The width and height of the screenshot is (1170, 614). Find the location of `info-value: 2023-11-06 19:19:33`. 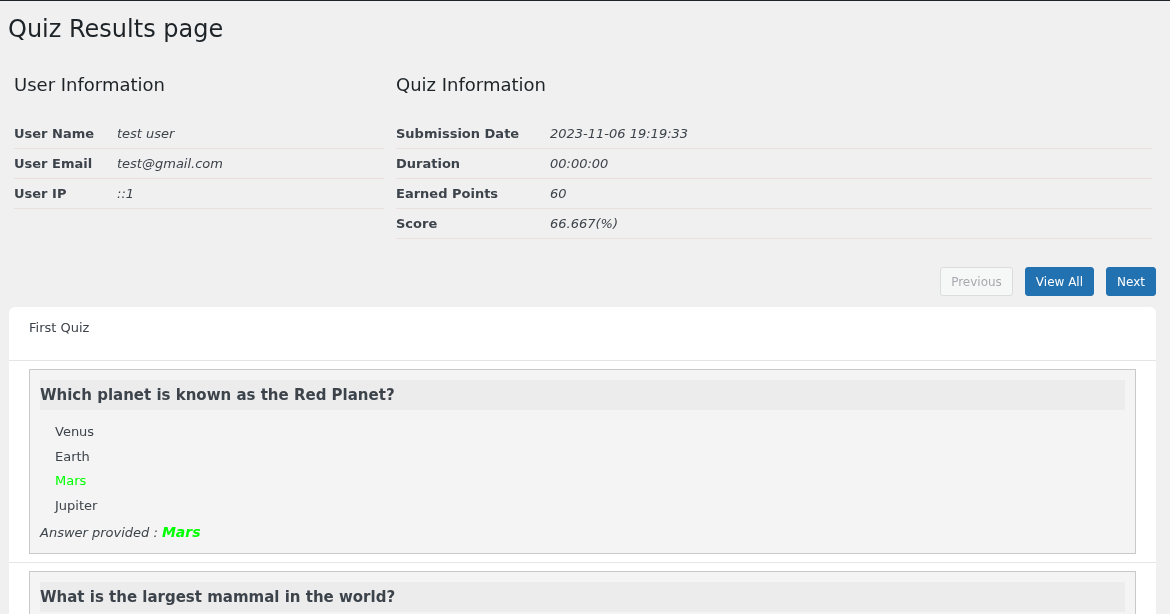

info-value: 2023-11-06 19:19:33 is located at coordinates (619, 134).